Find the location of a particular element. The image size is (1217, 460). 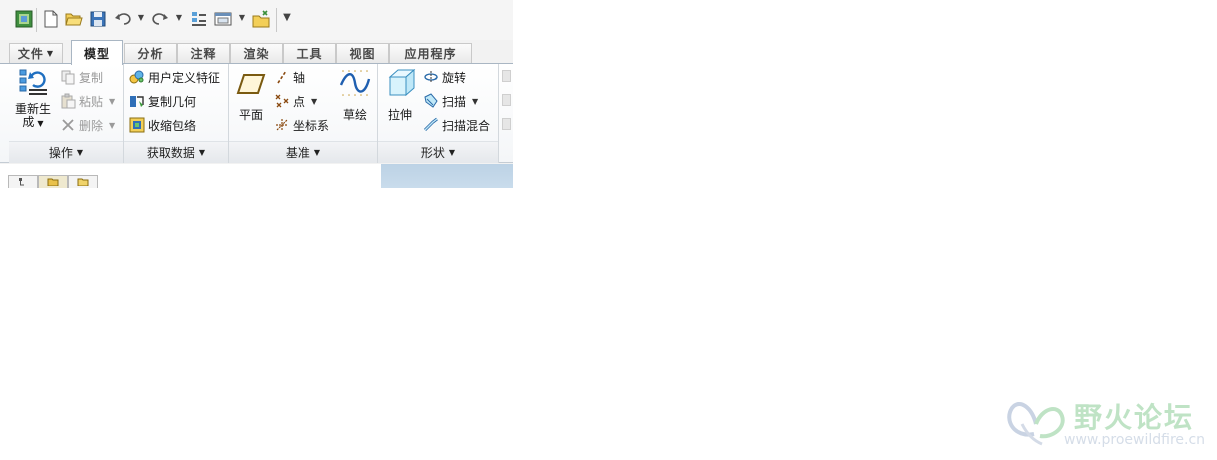

workspace-area is located at coordinates (256, 176).